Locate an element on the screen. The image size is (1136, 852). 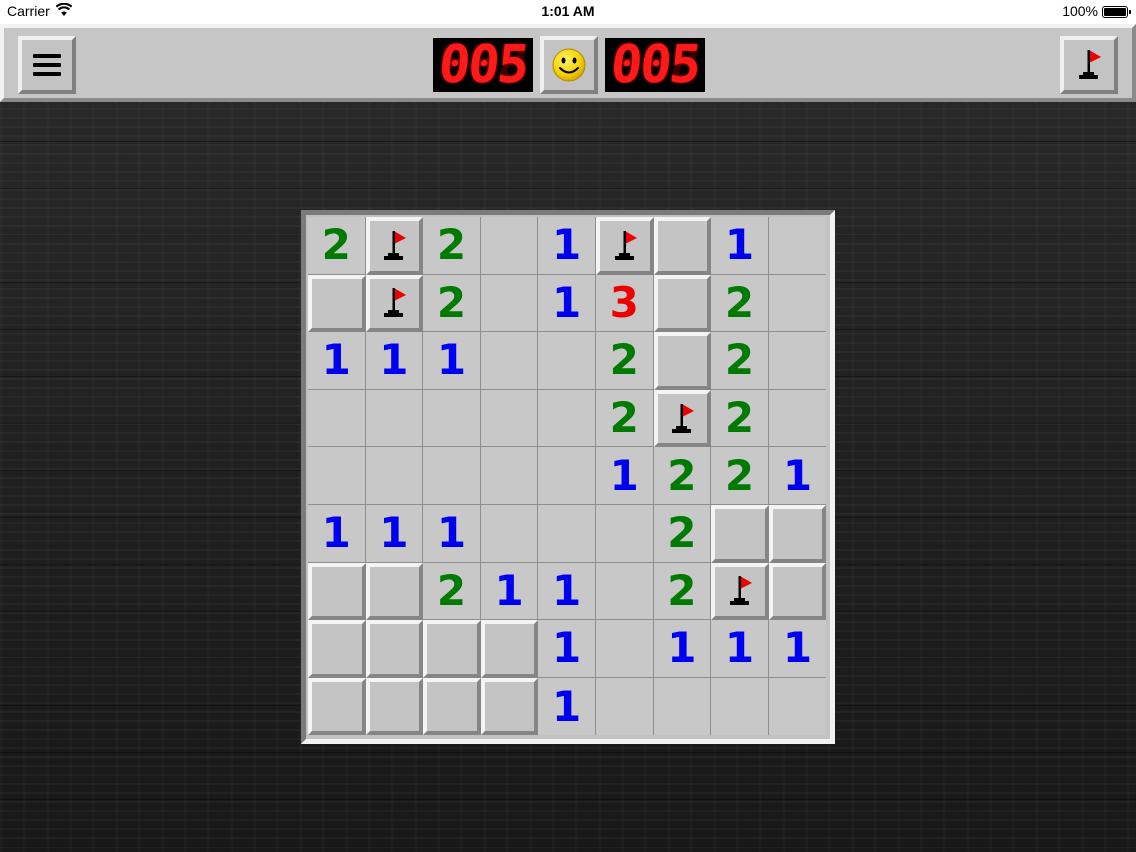
status-bar: Carrier 1:01 AM 100% is located at coordinates (568, 12).